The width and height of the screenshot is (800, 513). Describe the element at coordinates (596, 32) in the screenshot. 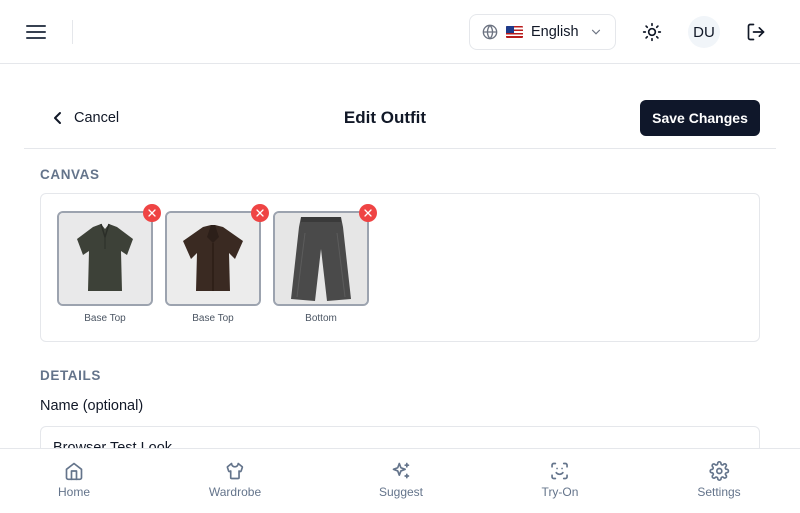

I see `chevron-down-icon` at that location.